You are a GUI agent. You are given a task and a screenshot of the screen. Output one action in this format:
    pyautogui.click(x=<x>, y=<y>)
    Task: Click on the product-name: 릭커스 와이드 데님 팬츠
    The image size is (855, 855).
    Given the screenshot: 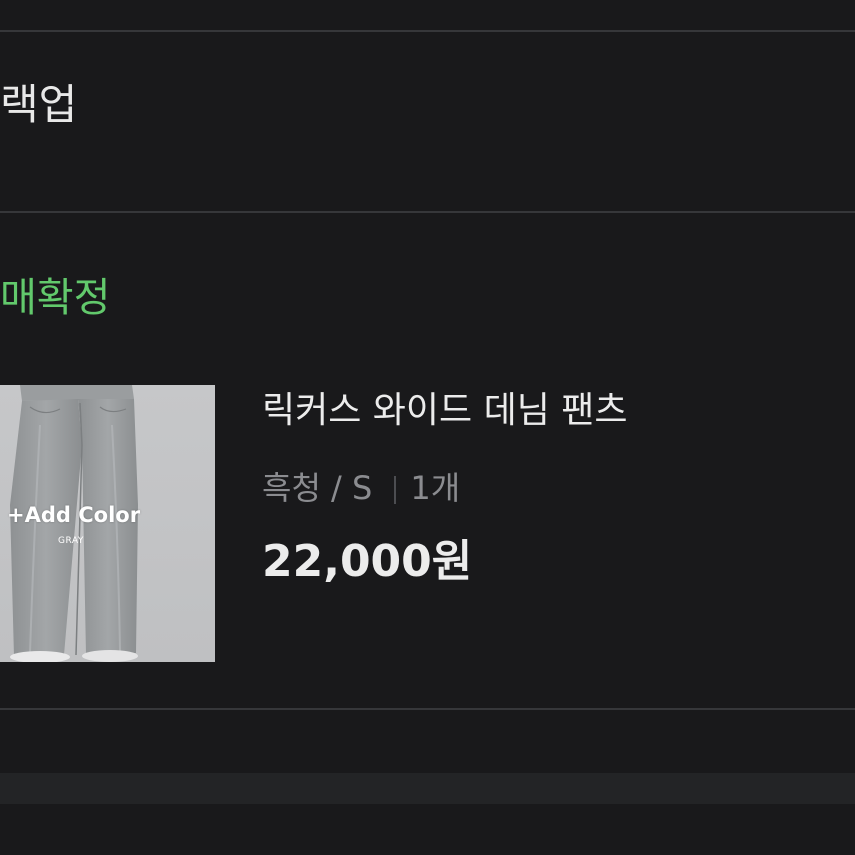 What is the action you would take?
    pyautogui.click(x=445, y=411)
    